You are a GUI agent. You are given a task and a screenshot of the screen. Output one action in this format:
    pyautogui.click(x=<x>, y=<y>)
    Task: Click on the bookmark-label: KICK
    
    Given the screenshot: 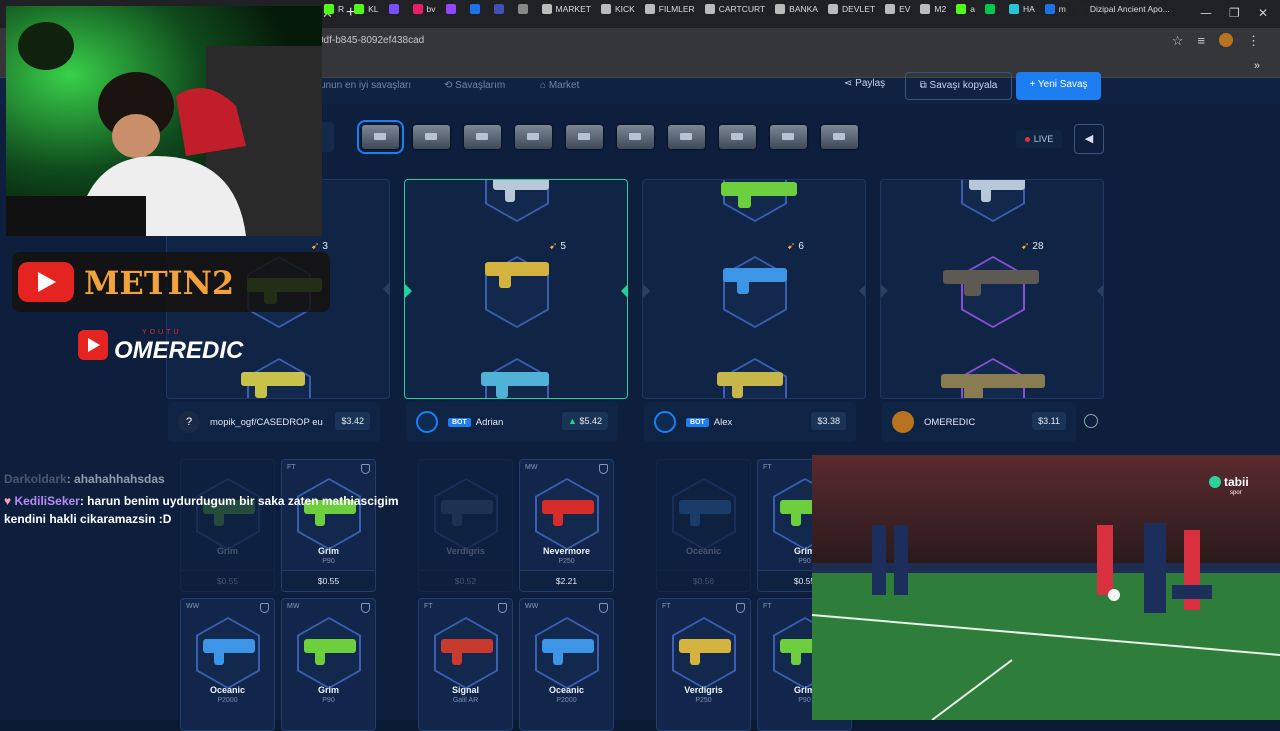 What is the action you would take?
    pyautogui.click(x=624, y=9)
    